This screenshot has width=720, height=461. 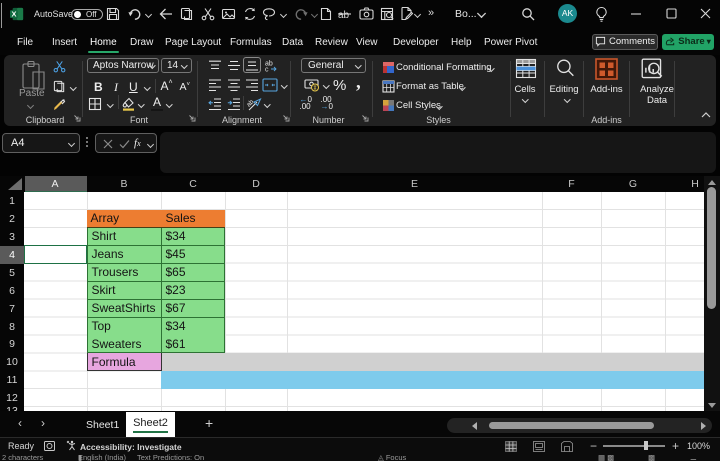 I want to click on svg-text: X, so click(x=13, y=14).